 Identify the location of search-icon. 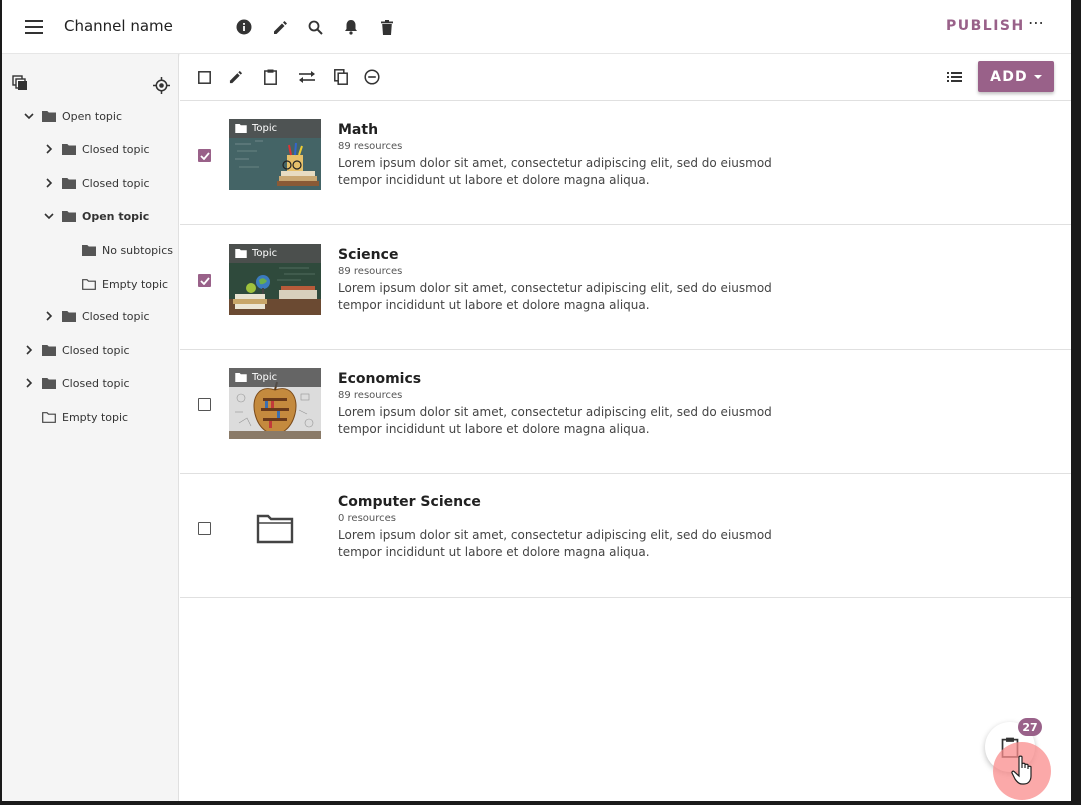
(315, 27).